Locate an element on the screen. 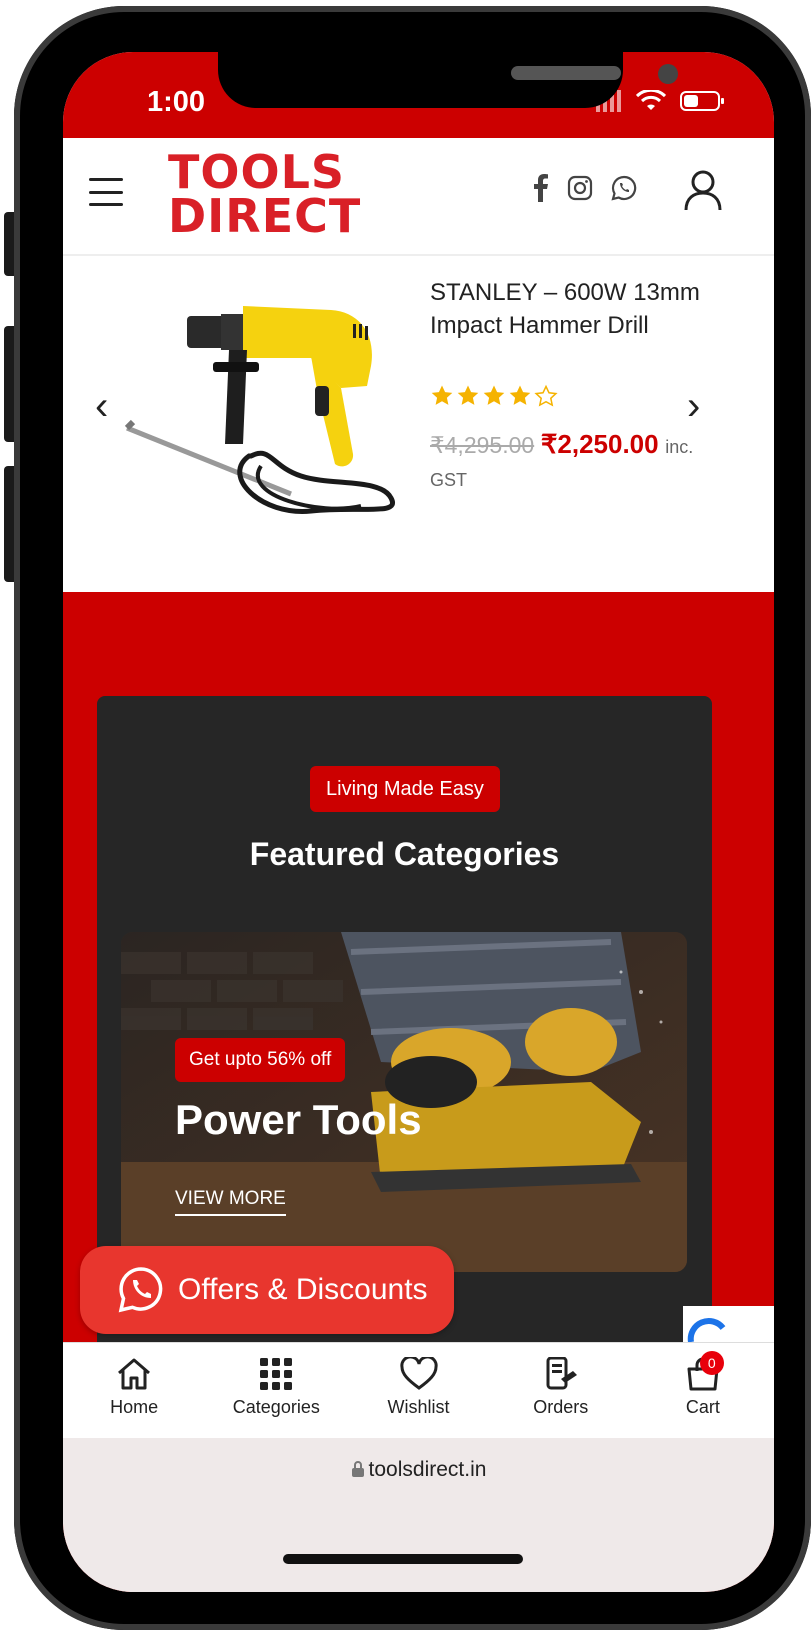 The image size is (811, 1634). url-display: toolsdirect.in is located at coordinates (418, 1470).